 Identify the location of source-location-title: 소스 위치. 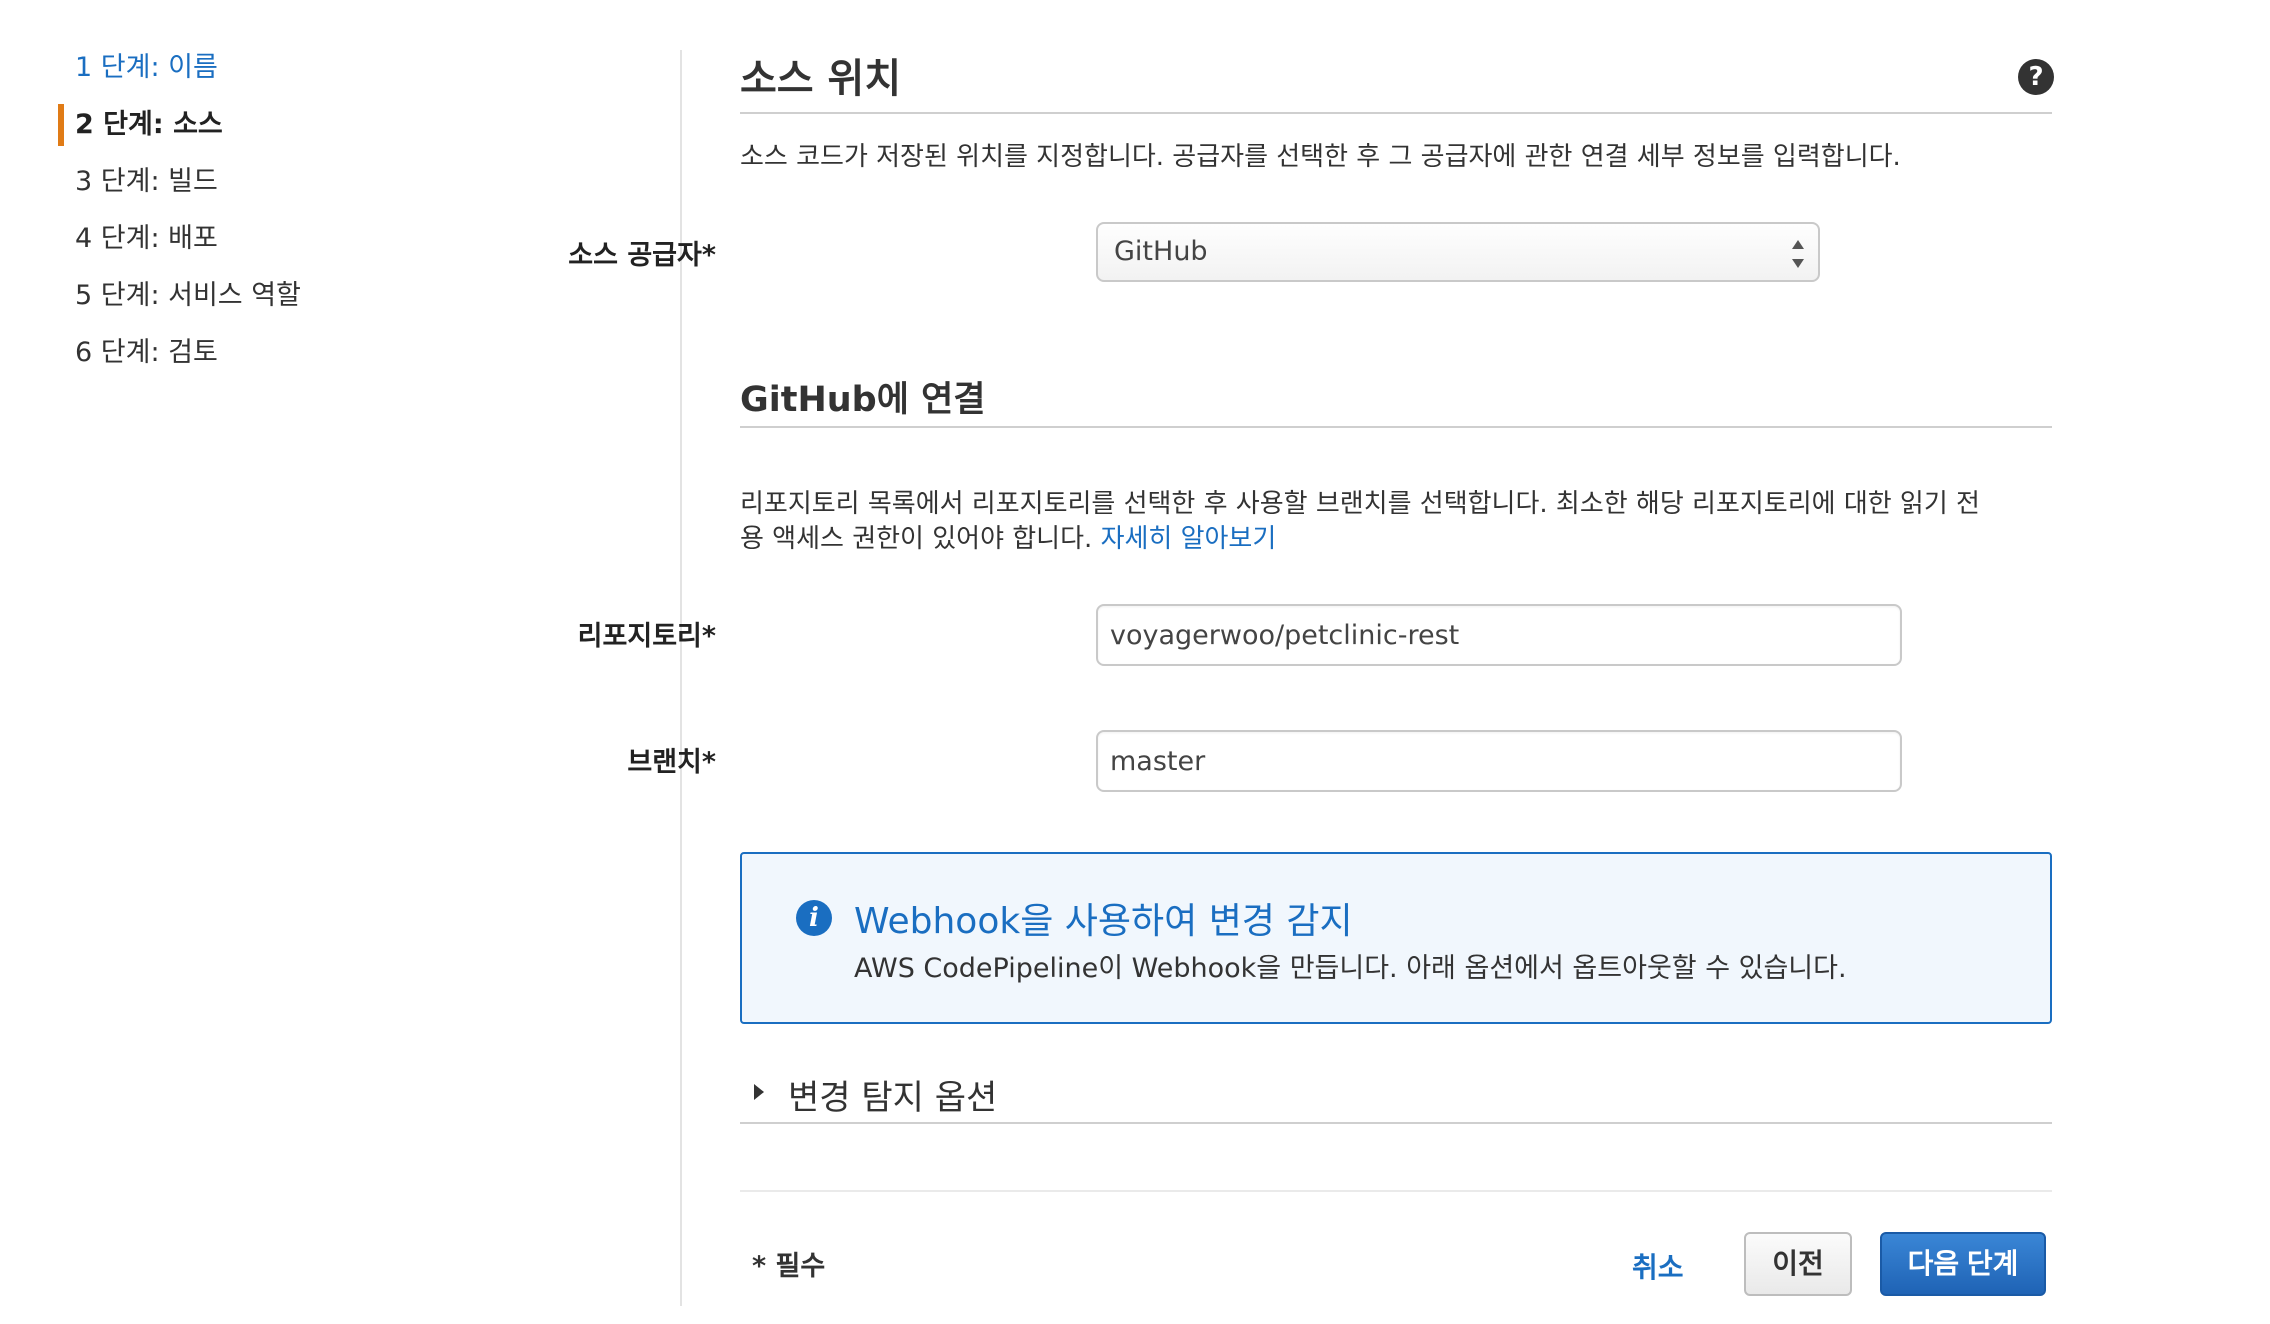
(821, 79).